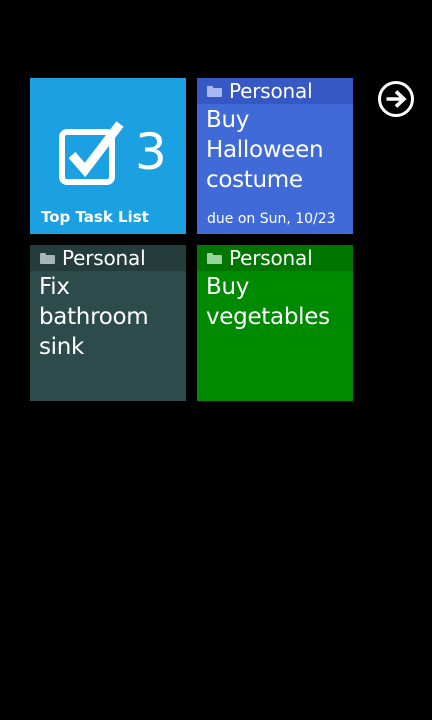 The width and height of the screenshot is (432, 720). I want to click on top-task-list-tile: 3 Top Task List, so click(108, 156).